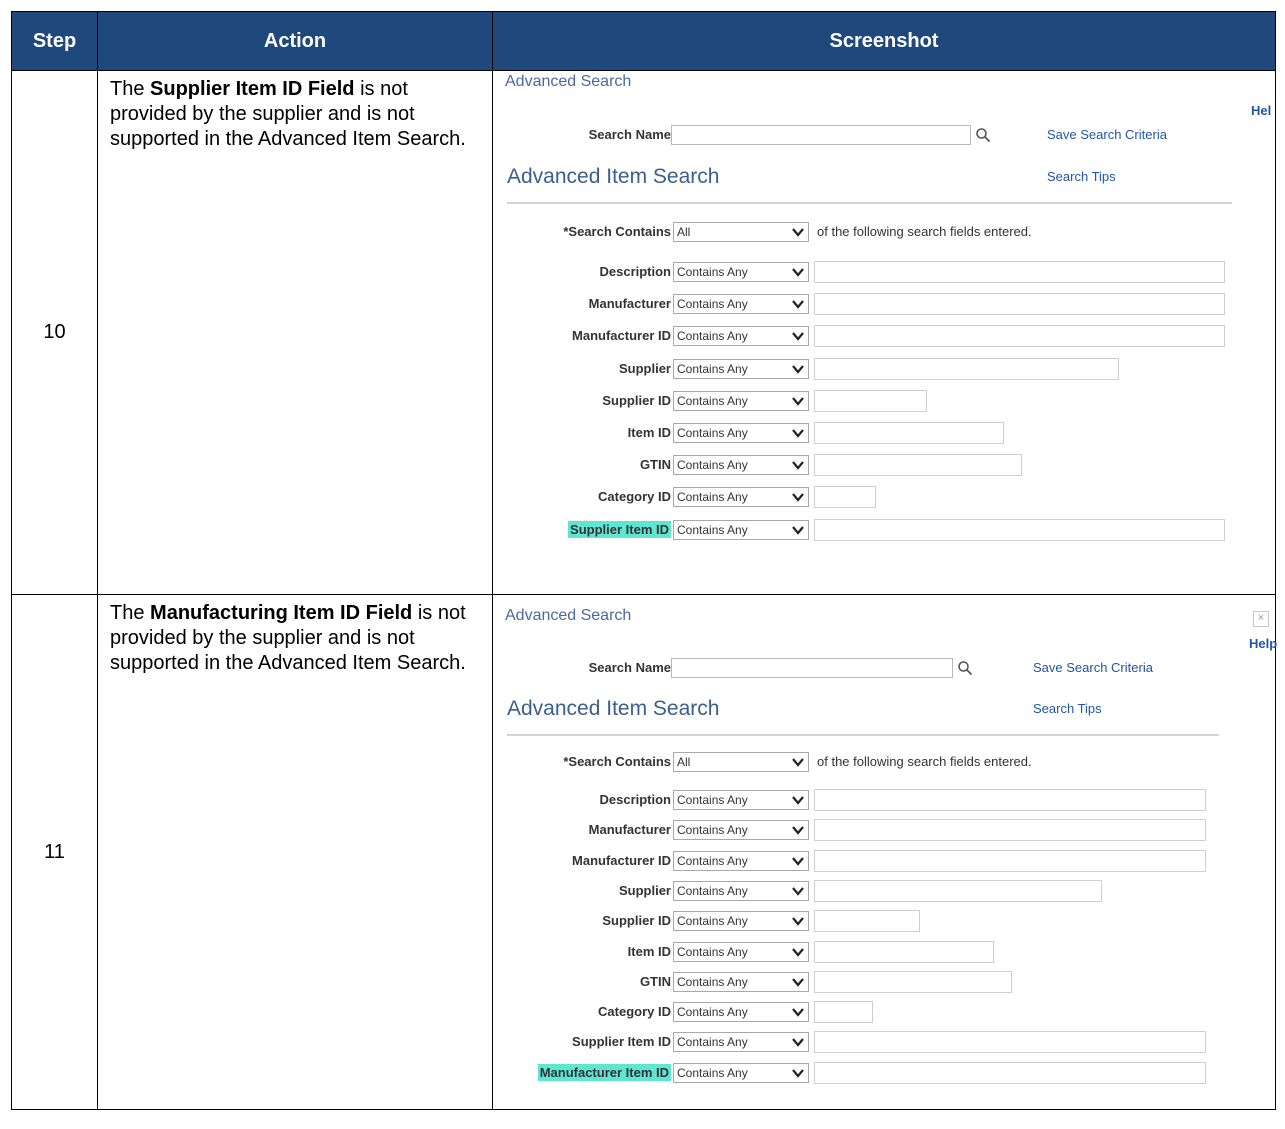 Image resolution: width=1285 pixels, height=1129 pixels. Describe the element at coordinates (54, 41) in the screenshot. I see `header-step: Step` at that location.